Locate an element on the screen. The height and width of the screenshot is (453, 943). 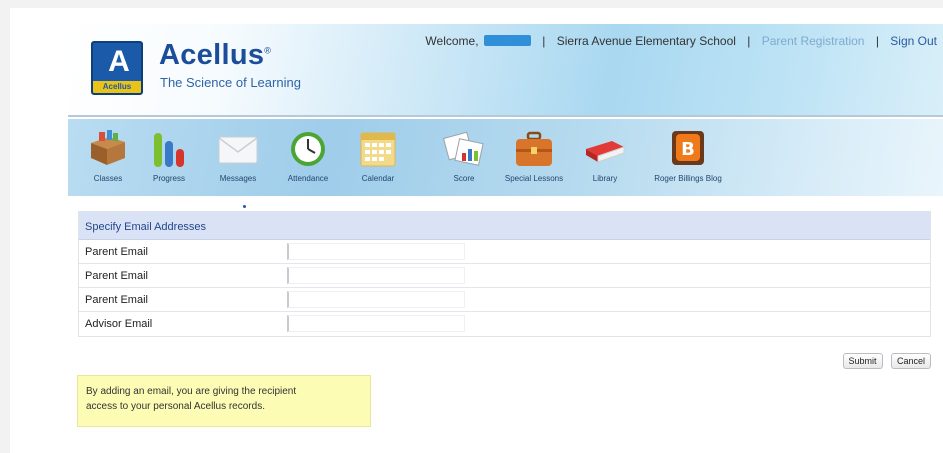
blog-icon: B is located at coordinates (688, 149).